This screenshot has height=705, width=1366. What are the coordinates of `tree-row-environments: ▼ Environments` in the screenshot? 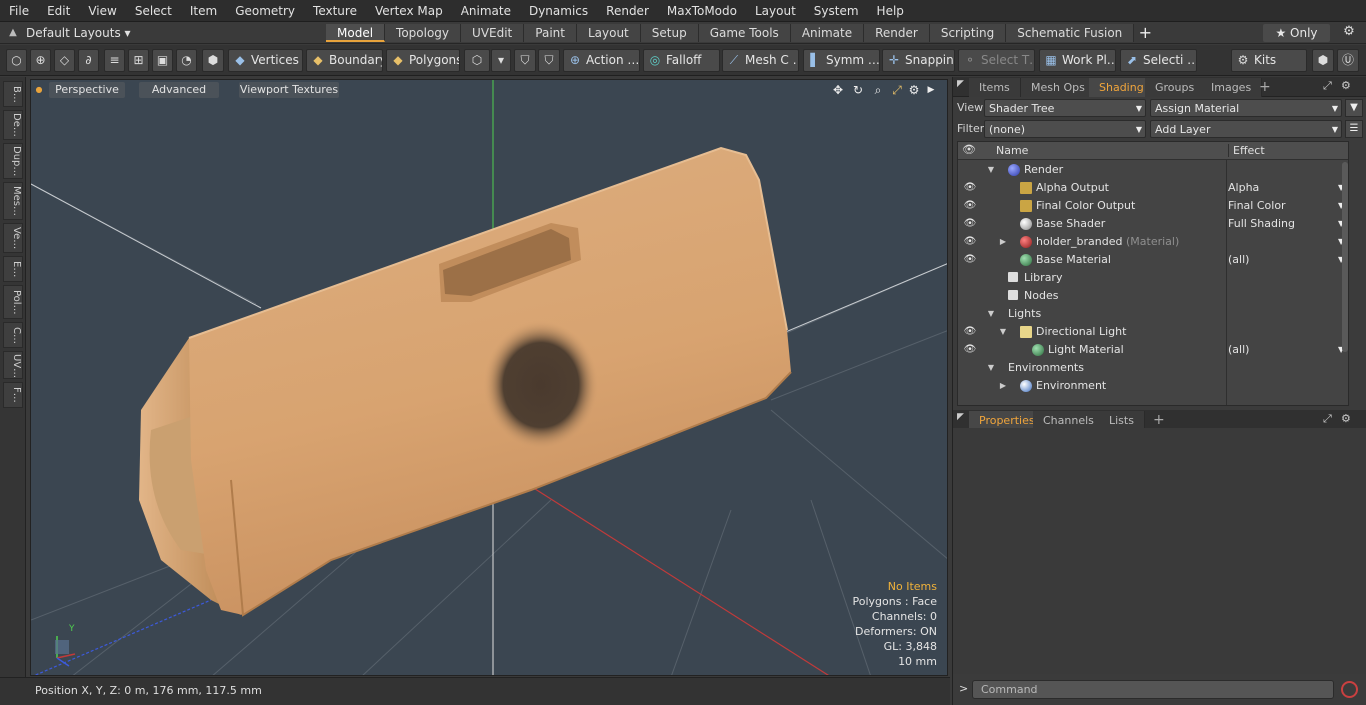 It's located at (1153, 368).